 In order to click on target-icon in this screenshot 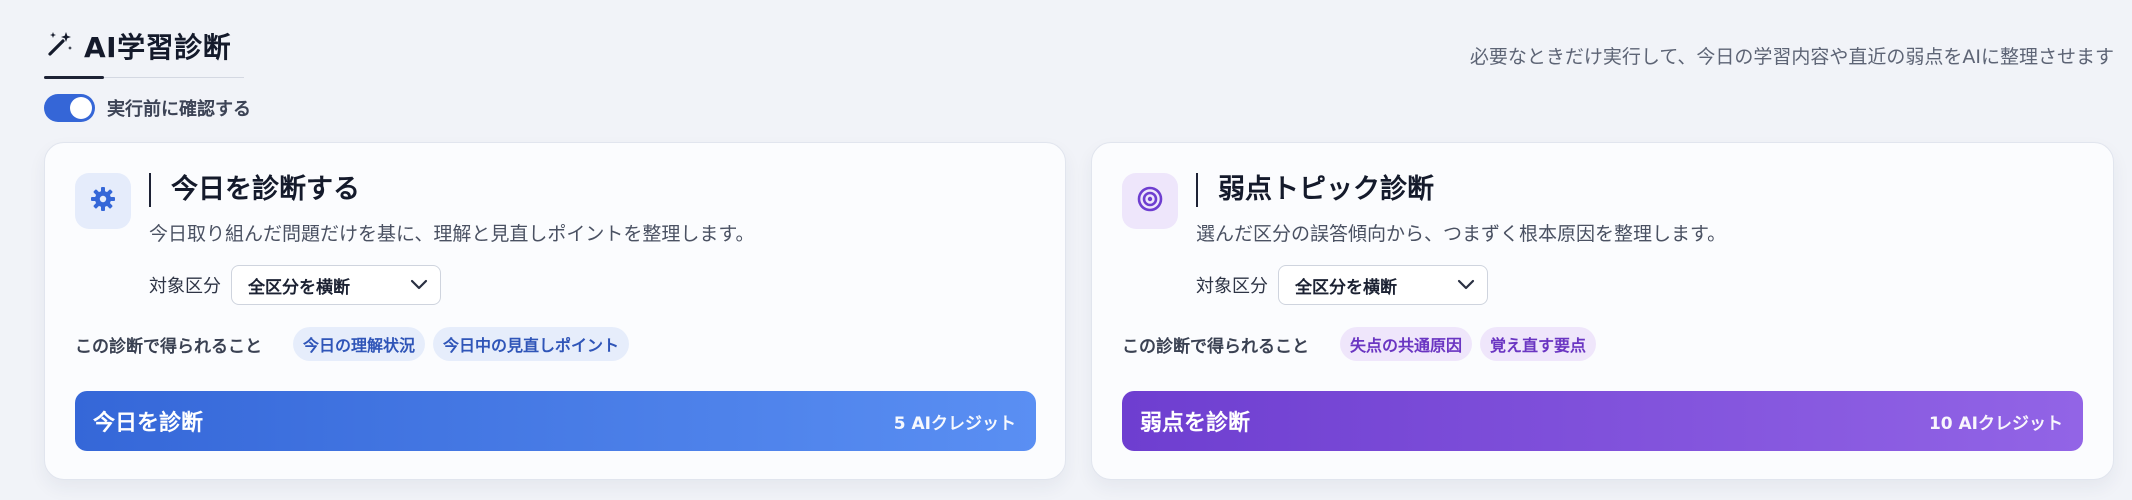, I will do `click(1150, 201)`.